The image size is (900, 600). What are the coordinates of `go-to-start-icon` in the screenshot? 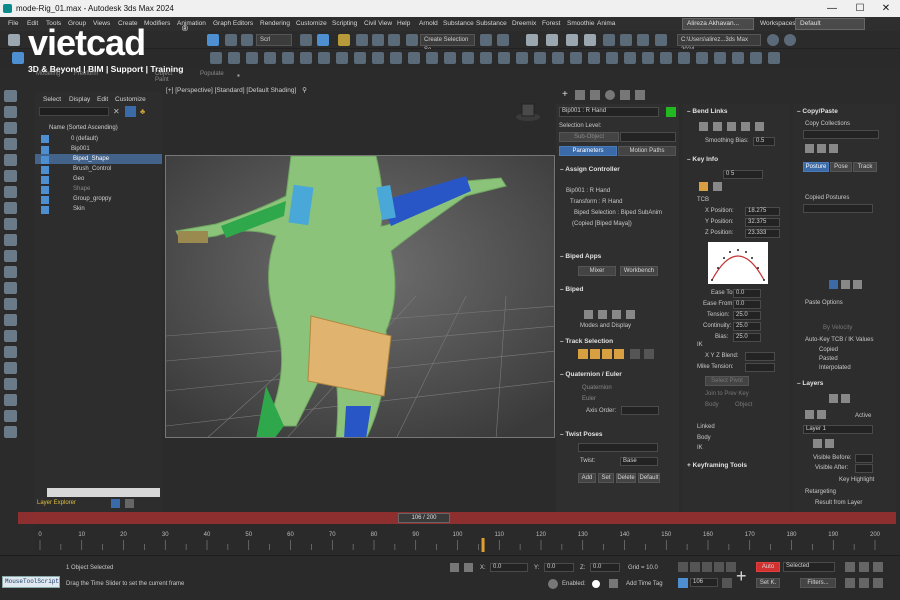 It's located at (683, 567).